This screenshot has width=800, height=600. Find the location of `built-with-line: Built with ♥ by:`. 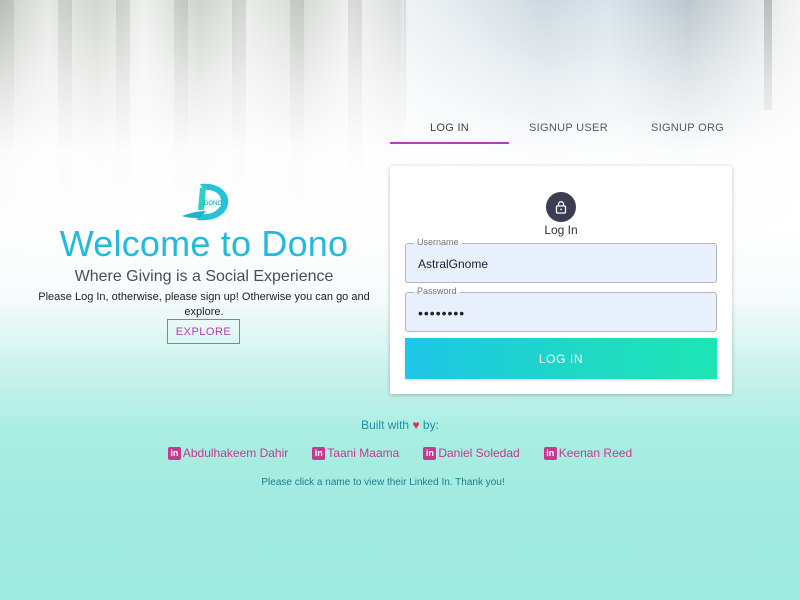

built-with-line: Built with ♥ by: is located at coordinates (400, 425).